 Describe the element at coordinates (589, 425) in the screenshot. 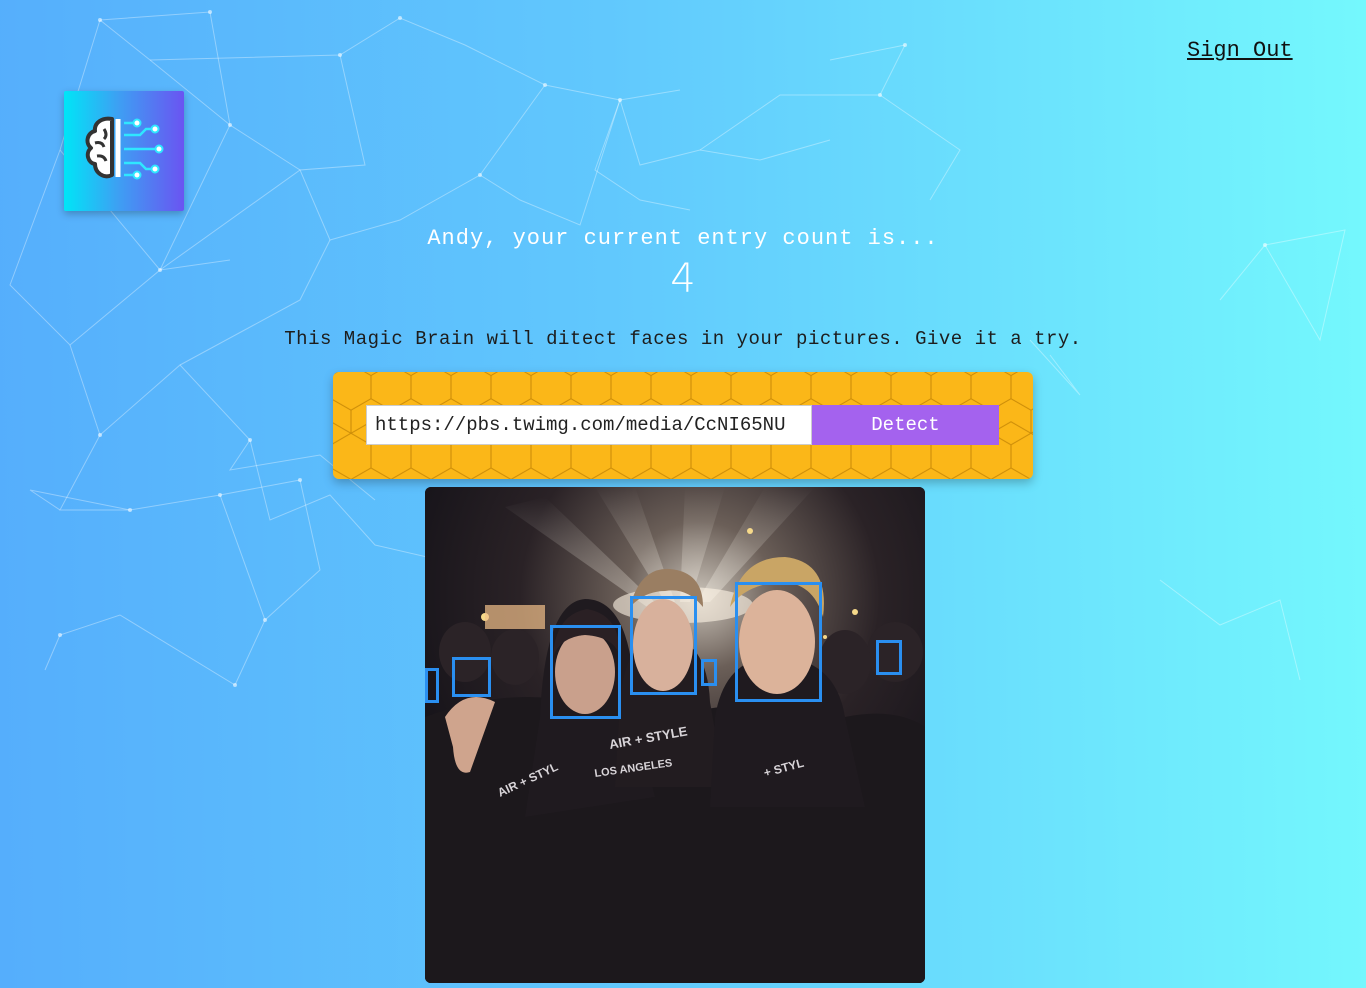

I see `image-url-input` at that location.